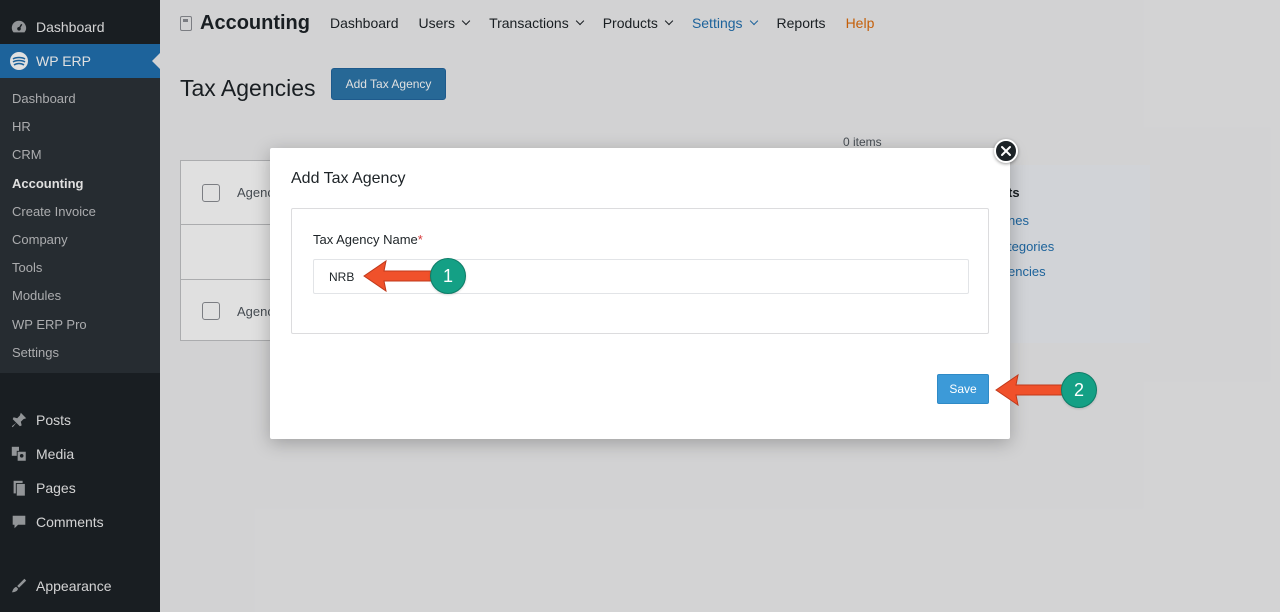 Image resolution: width=1280 pixels, height=612 pixels. What do you see at coordinates (448, 276) in the screenshot?
I see `step-badge-1: 1` at bounding box center [448, 276].